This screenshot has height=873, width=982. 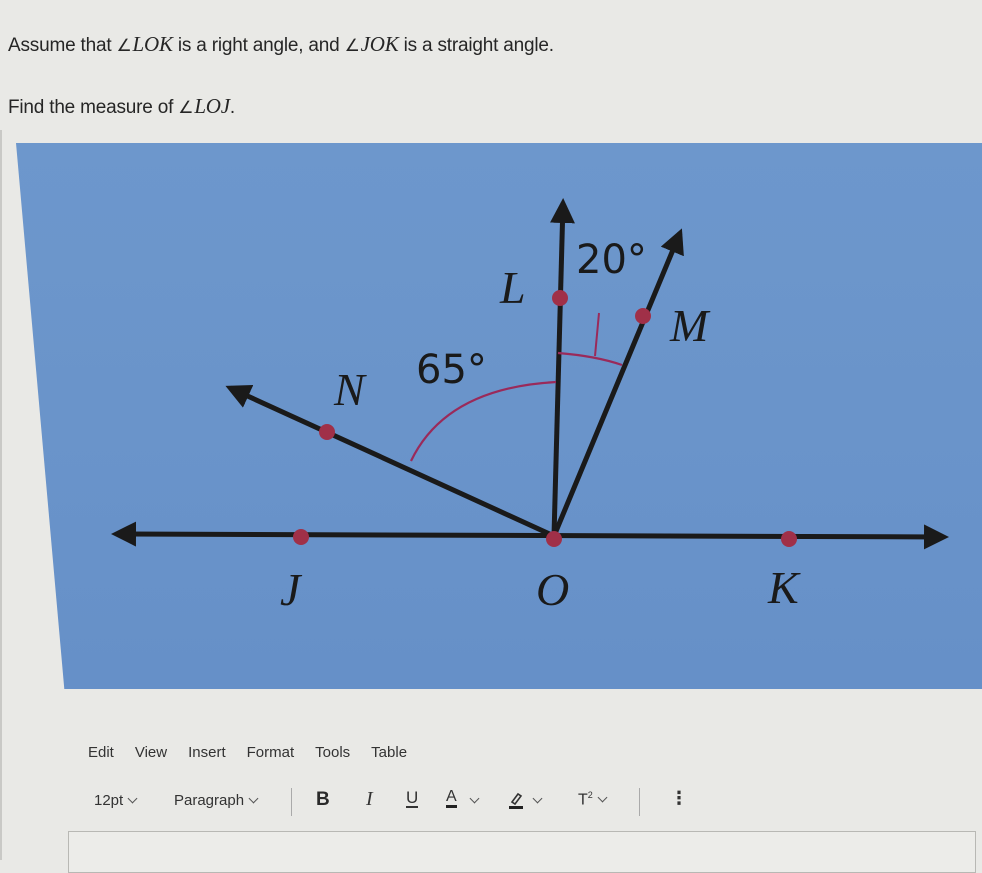 What do you see at coordinates (451, 370) in the screenshot?
I see `label-65-degrees: 65°` at bounding box center [451, 370].